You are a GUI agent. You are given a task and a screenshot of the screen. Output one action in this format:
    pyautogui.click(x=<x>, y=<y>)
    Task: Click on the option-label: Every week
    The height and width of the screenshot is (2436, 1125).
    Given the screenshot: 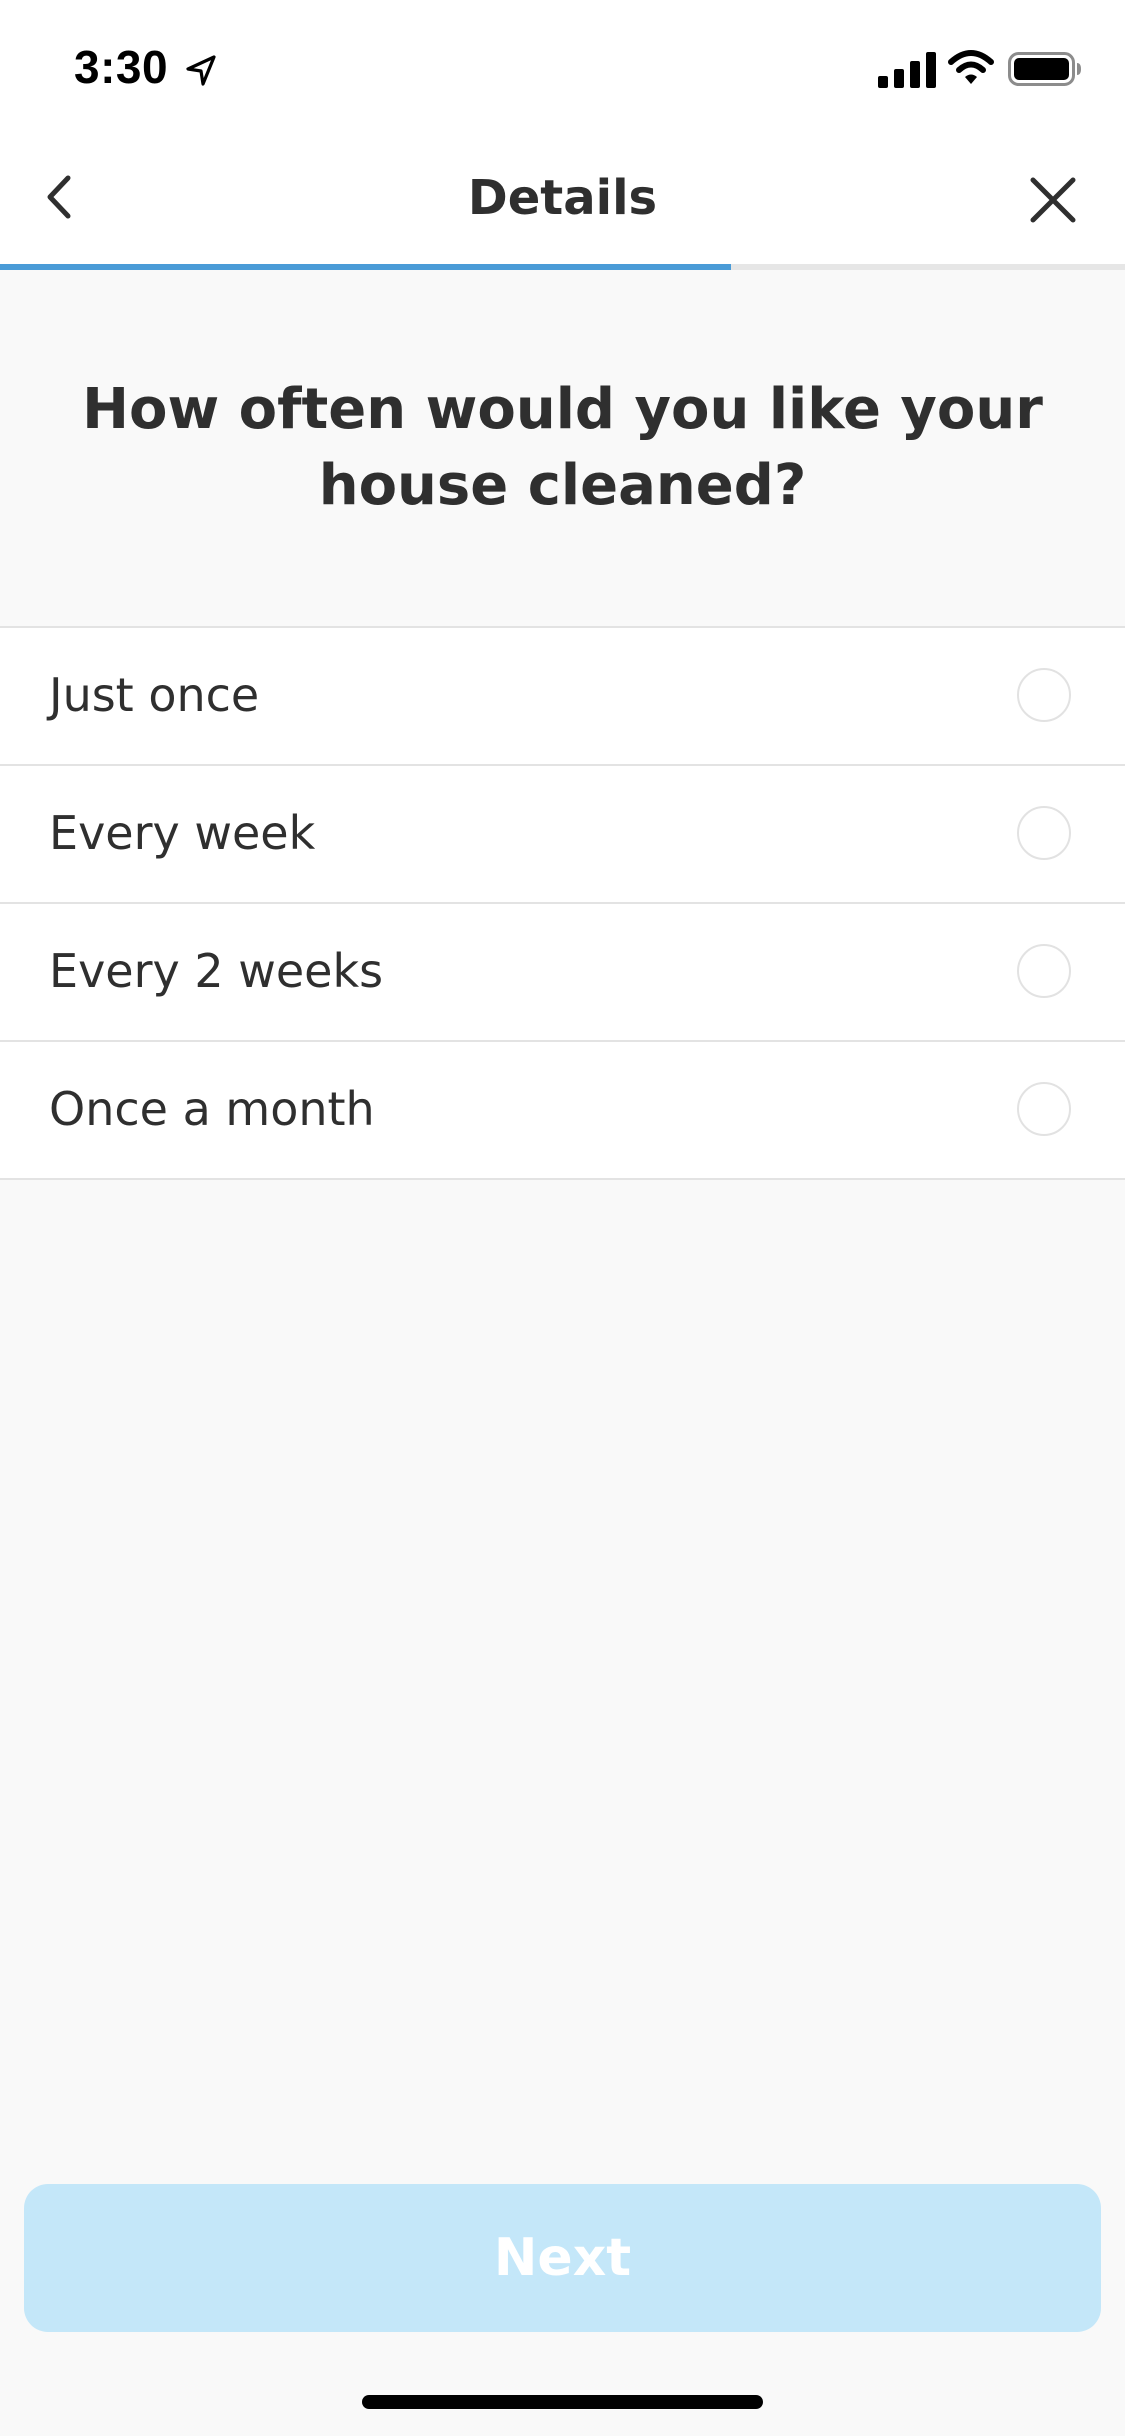 What is the action you would take?
    pyautogui.click(x=182, y=833)
    